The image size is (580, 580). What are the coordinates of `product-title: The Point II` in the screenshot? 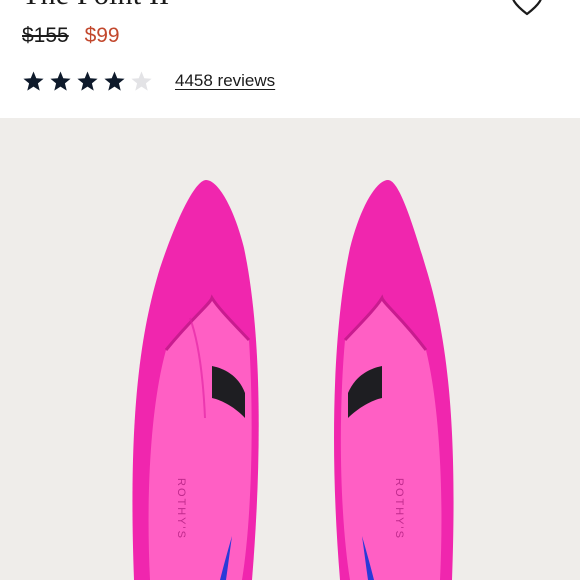 It's located at (95, 6).